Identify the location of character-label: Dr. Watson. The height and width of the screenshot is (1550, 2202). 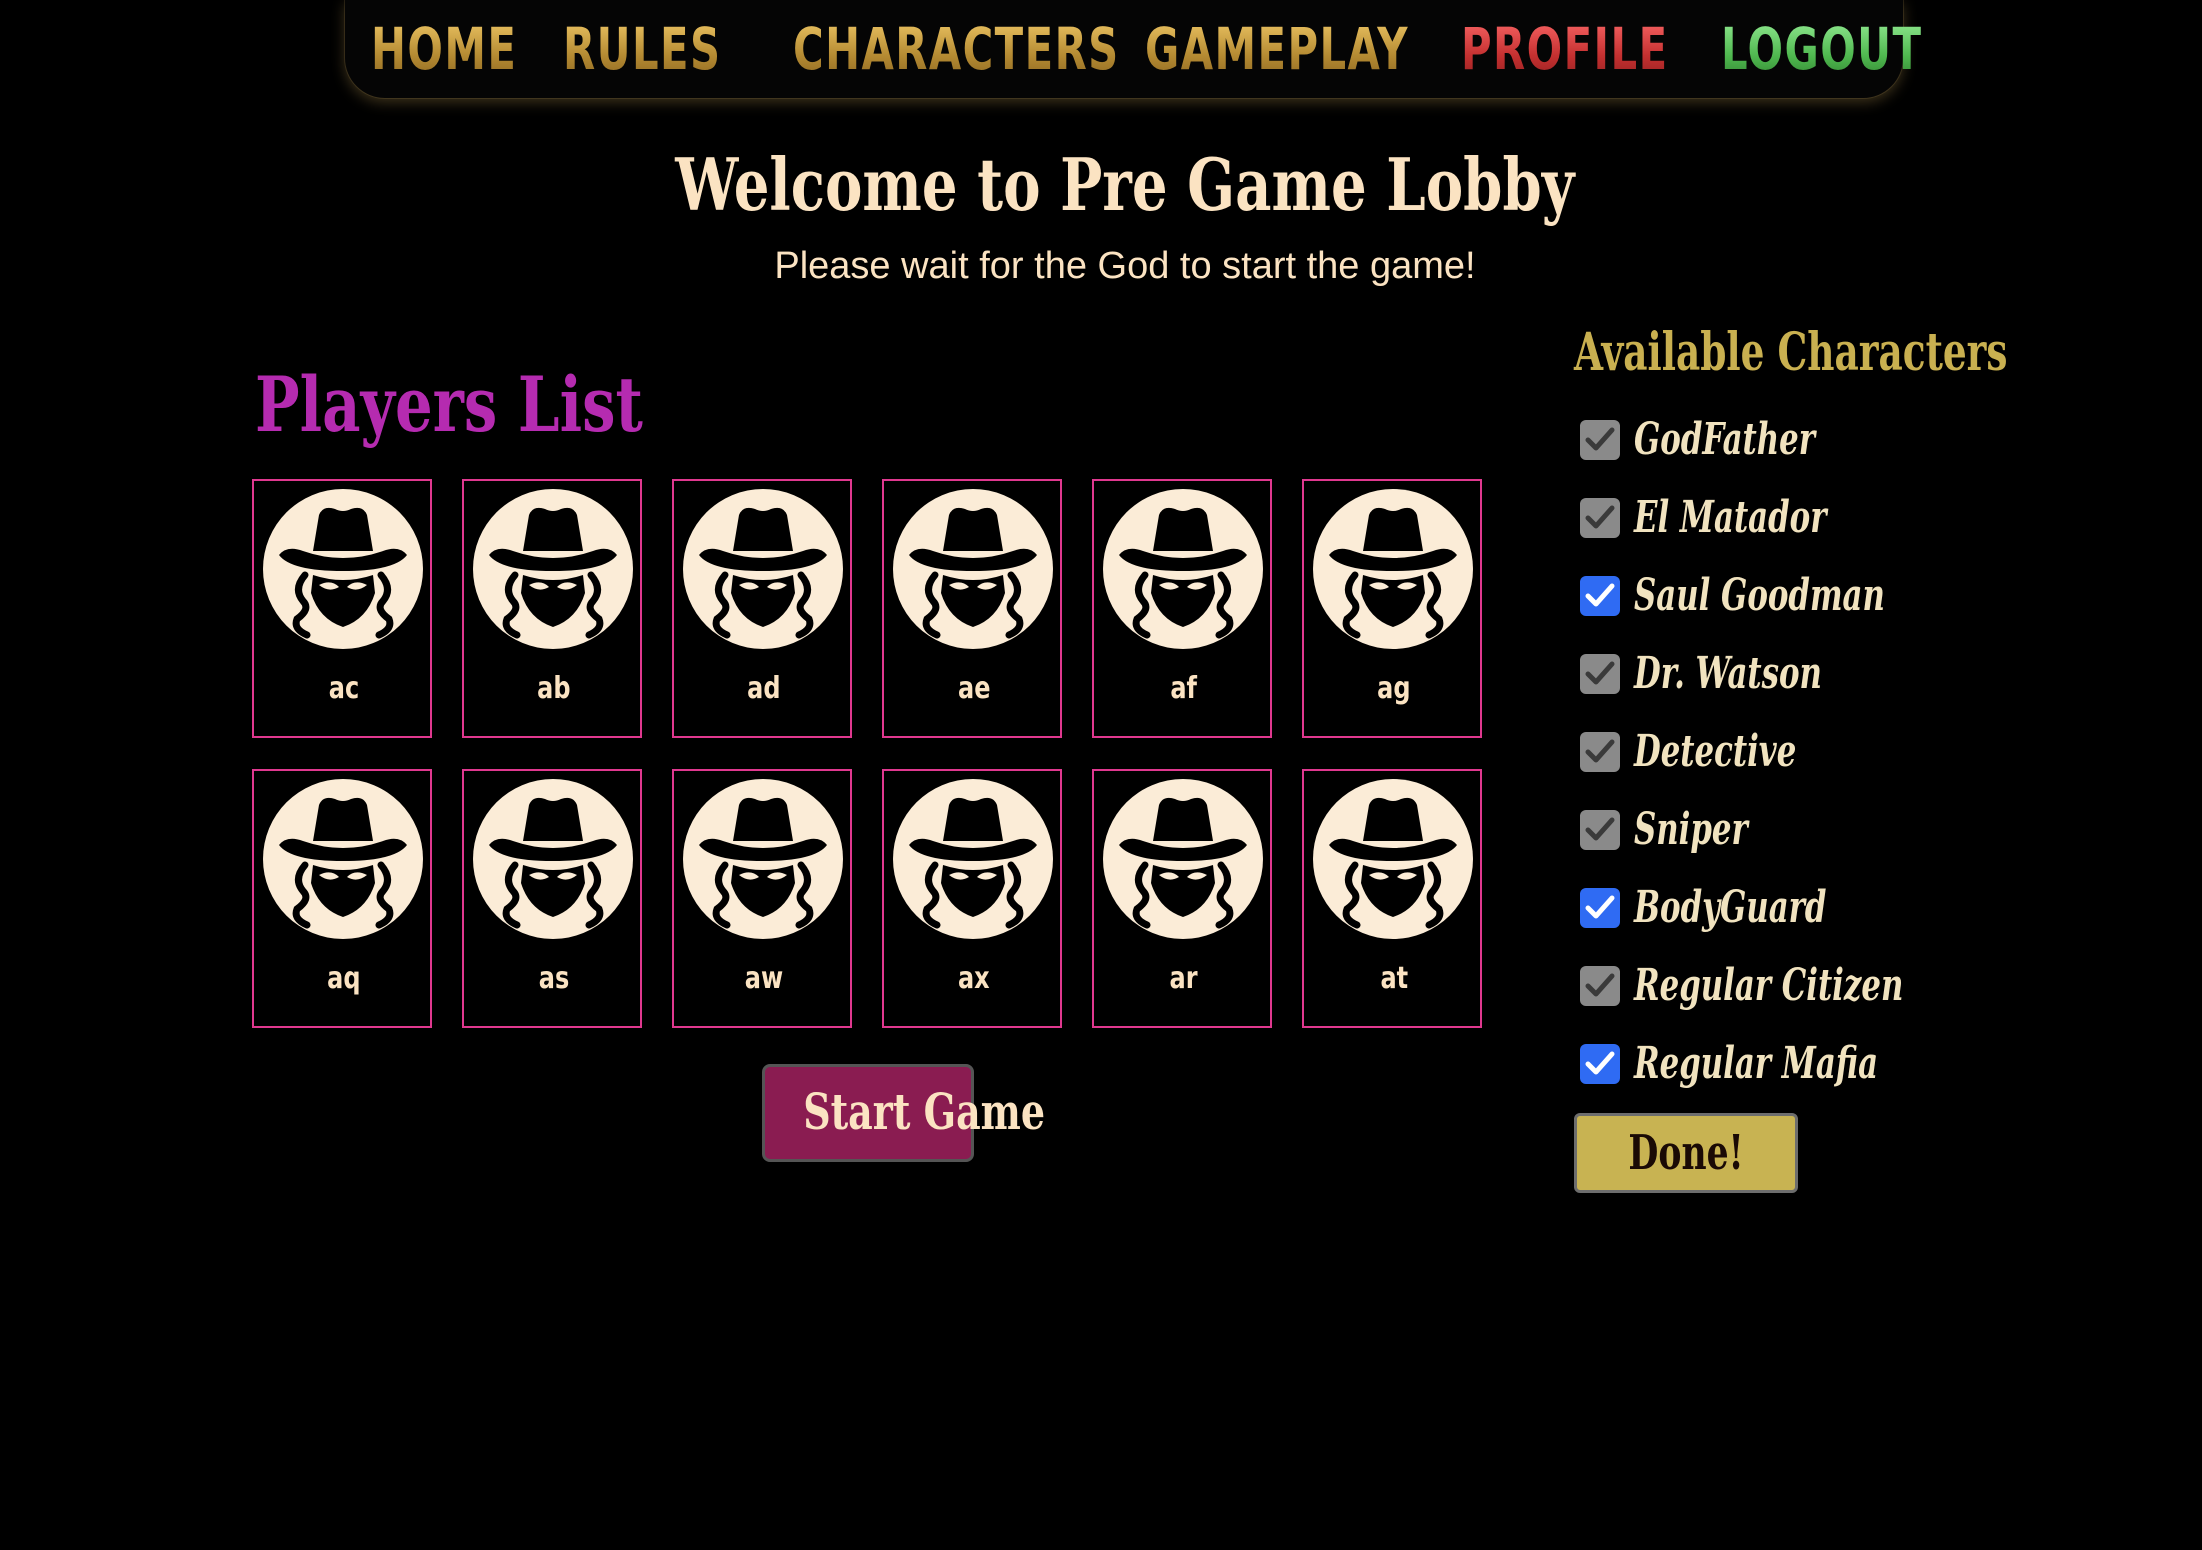
(1728, 673).